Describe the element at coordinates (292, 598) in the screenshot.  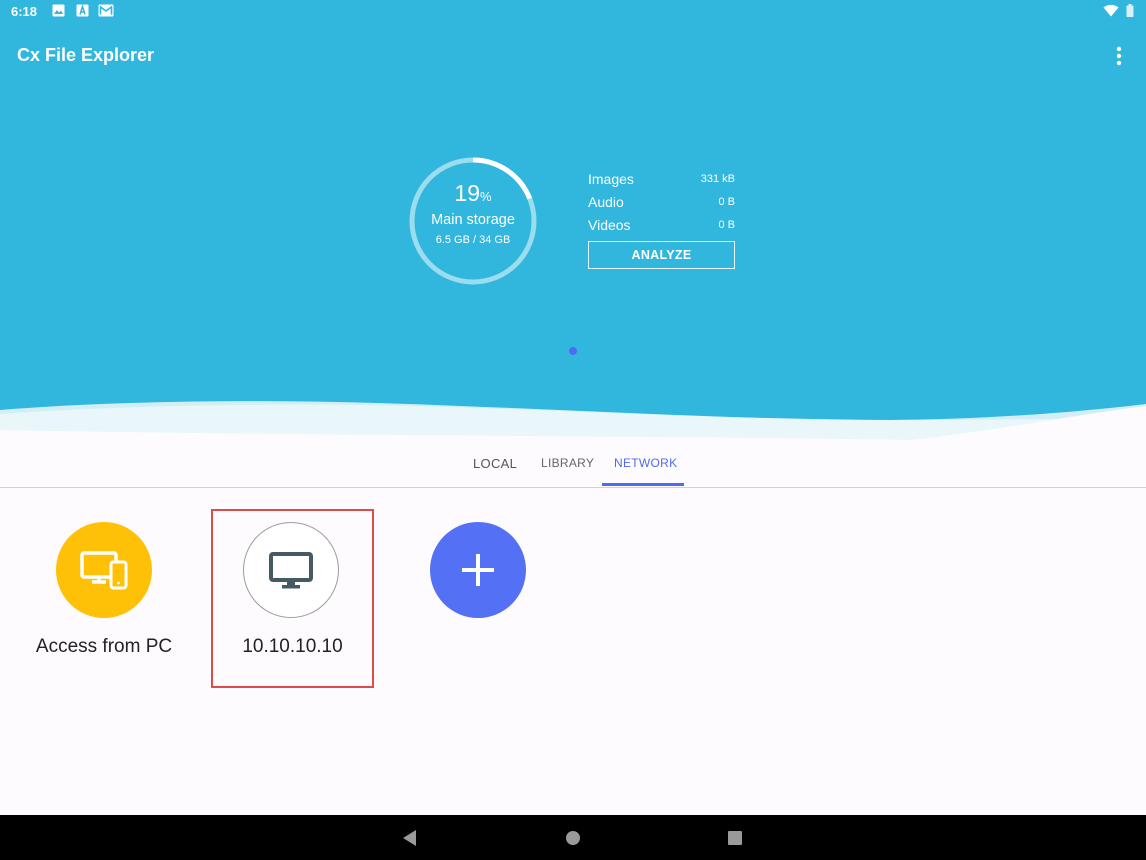
I see `selection-highlight` at that location.